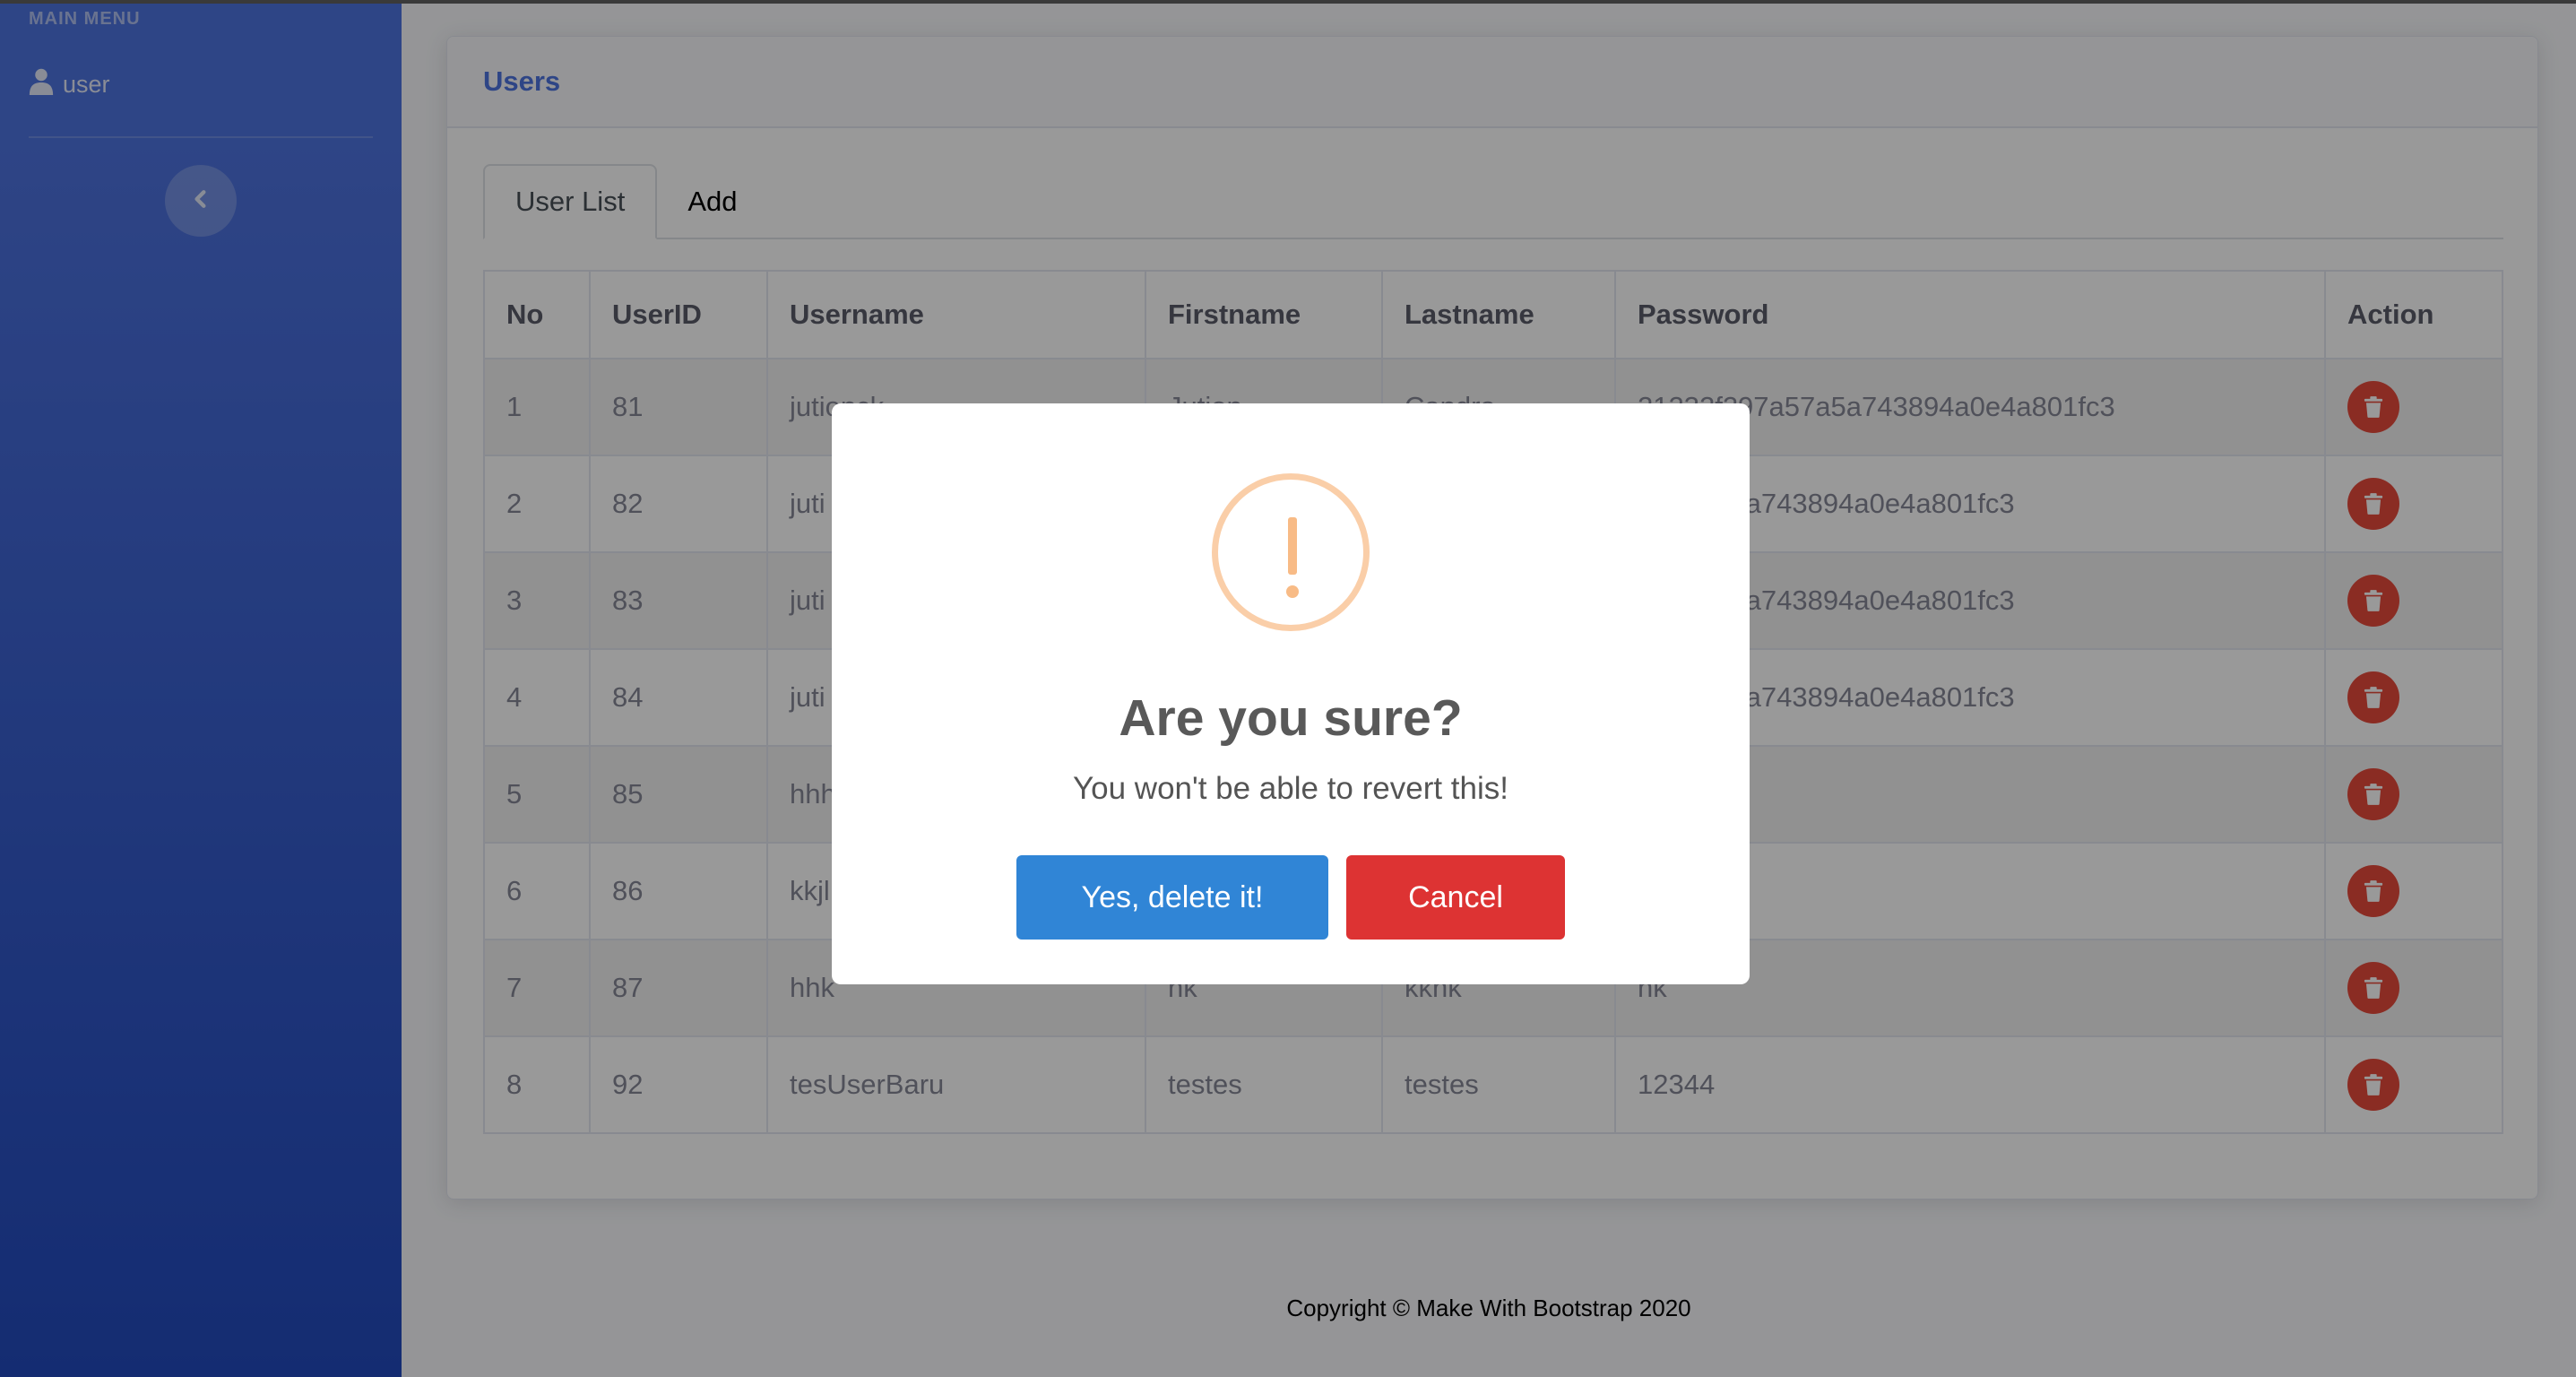 Image resolution: width=2576 pixels, height=1377 pixels. Describe the element at coordinates (1291, 552) in the screenshot. I see `warning-icon` at that location.